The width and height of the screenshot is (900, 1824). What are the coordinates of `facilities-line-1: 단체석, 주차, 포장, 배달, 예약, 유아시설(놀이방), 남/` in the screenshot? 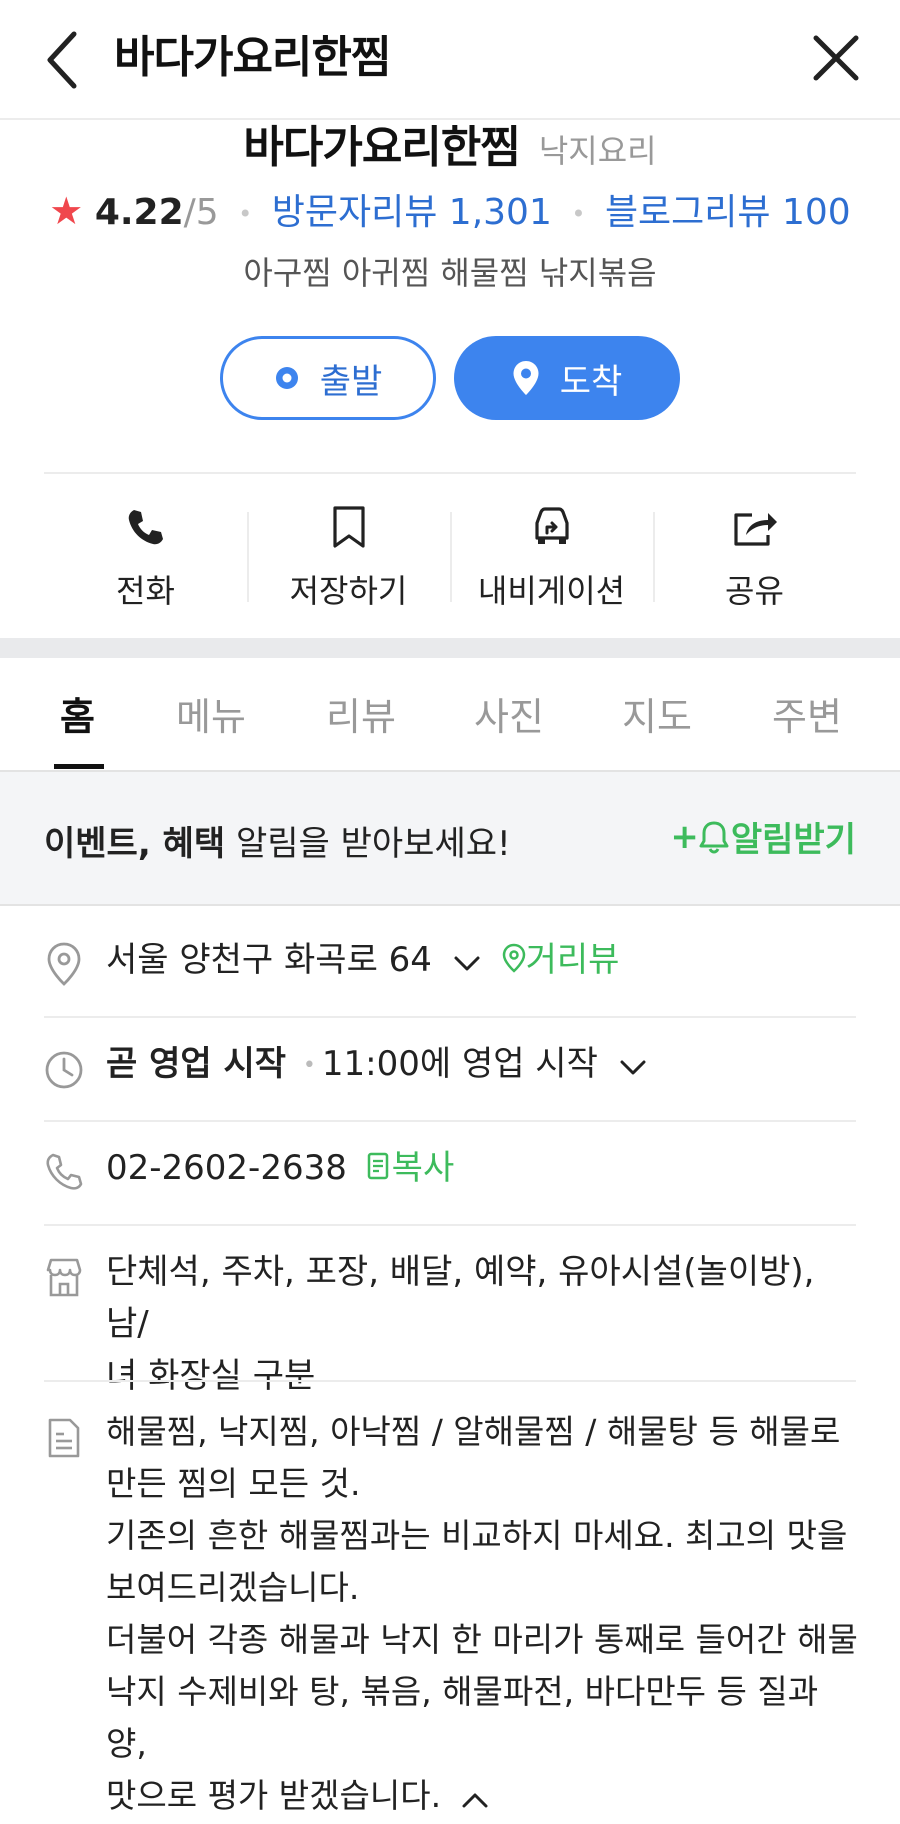 It's located at (460, 1298).